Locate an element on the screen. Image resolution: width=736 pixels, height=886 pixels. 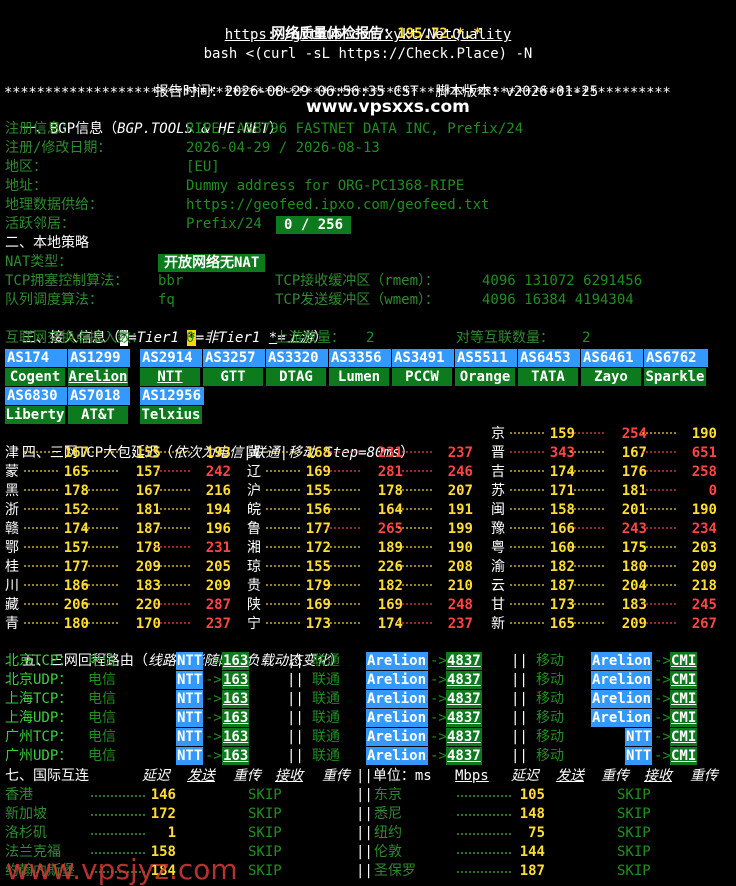
latency-value: 209 is located at coordinates (704, 567).